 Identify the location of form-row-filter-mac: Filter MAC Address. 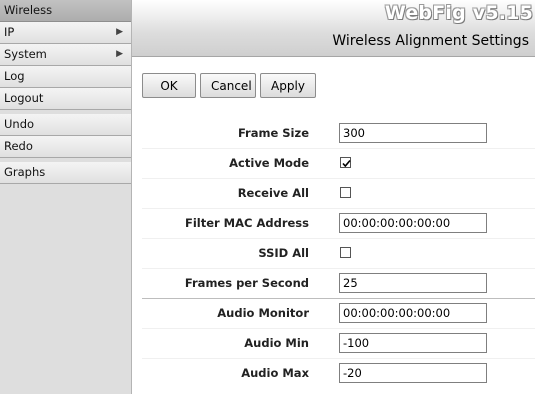
(338, 223).